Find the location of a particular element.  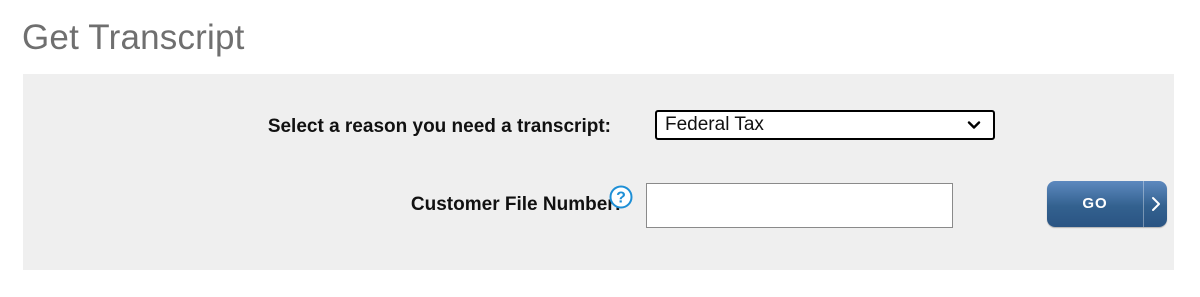

question-circle-icon: ? is located at coordinates (621, 197).